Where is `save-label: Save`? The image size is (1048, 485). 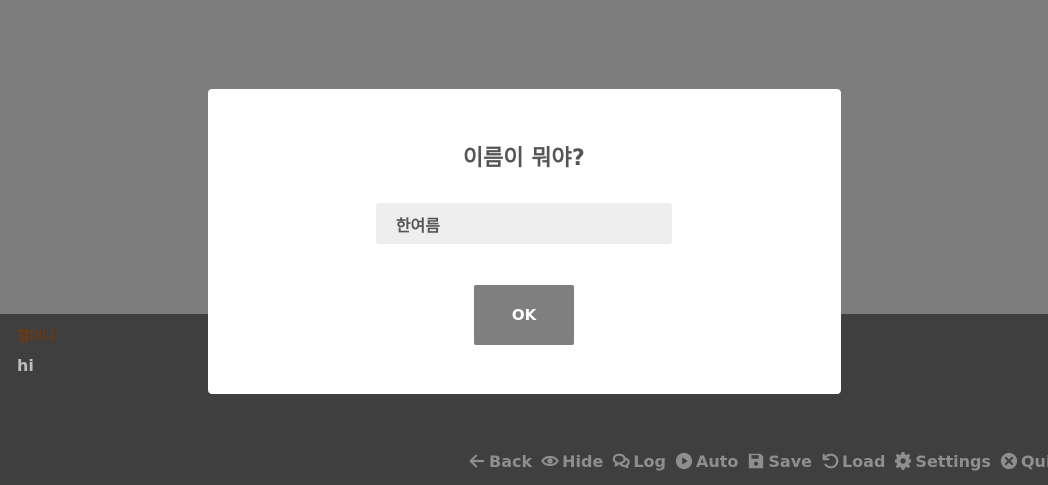 save-label: Save is located at coordinates (790, 461).